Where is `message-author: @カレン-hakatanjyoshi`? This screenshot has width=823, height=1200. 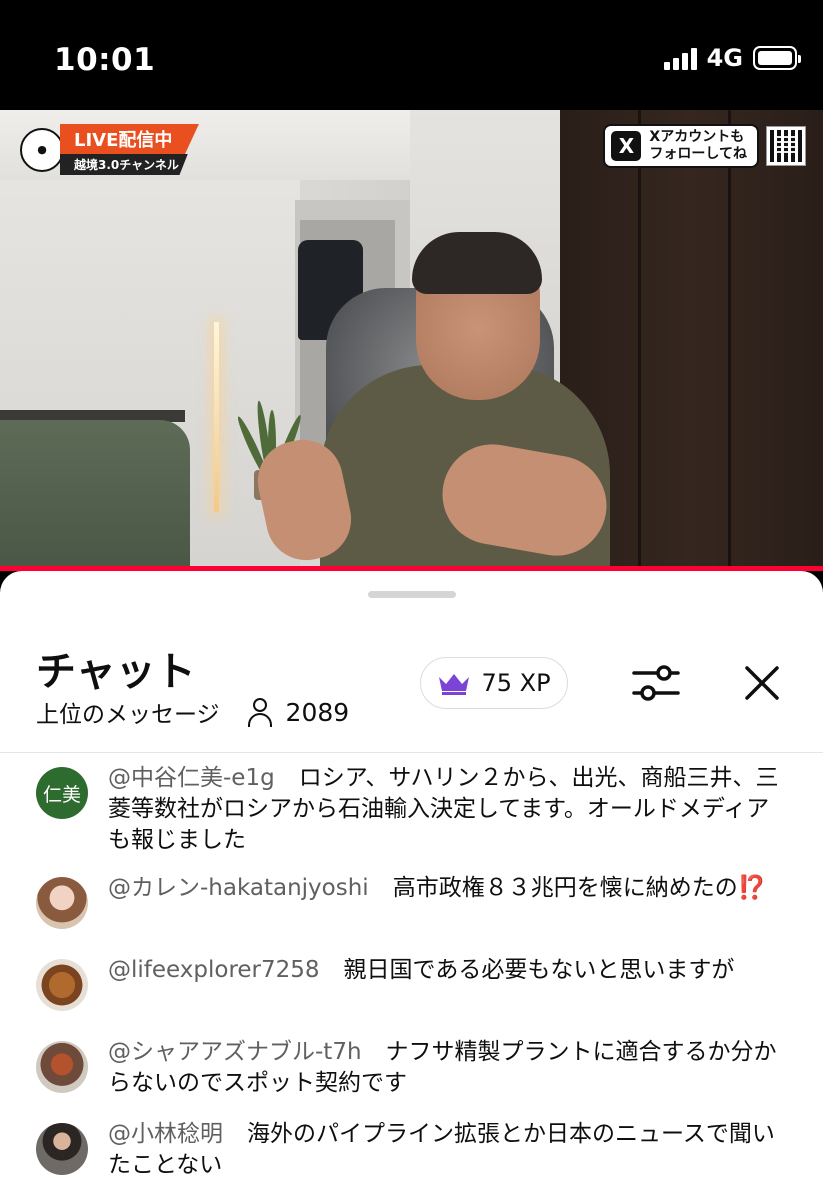 message-author: @カレン-hakatanjyoshi is located at coordinates (238, 888).